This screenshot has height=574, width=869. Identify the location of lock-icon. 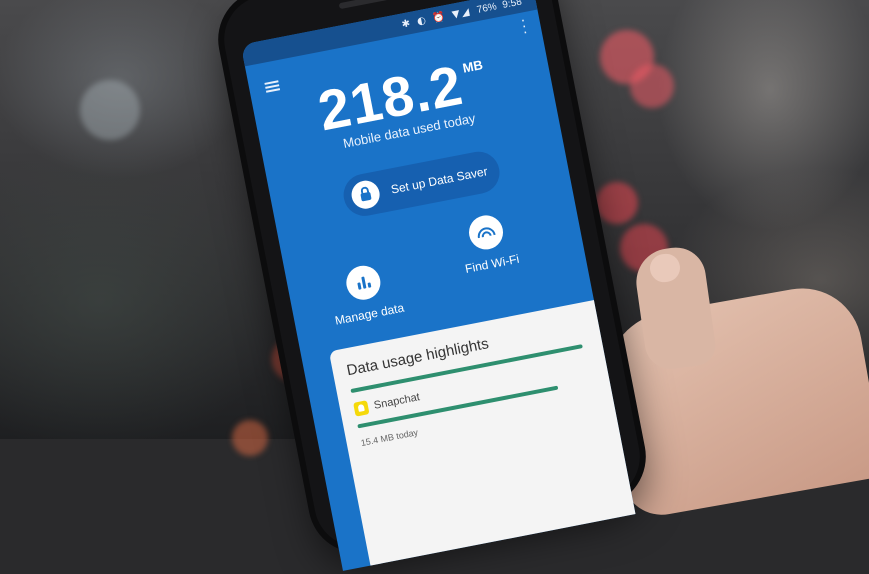
(366, 196).